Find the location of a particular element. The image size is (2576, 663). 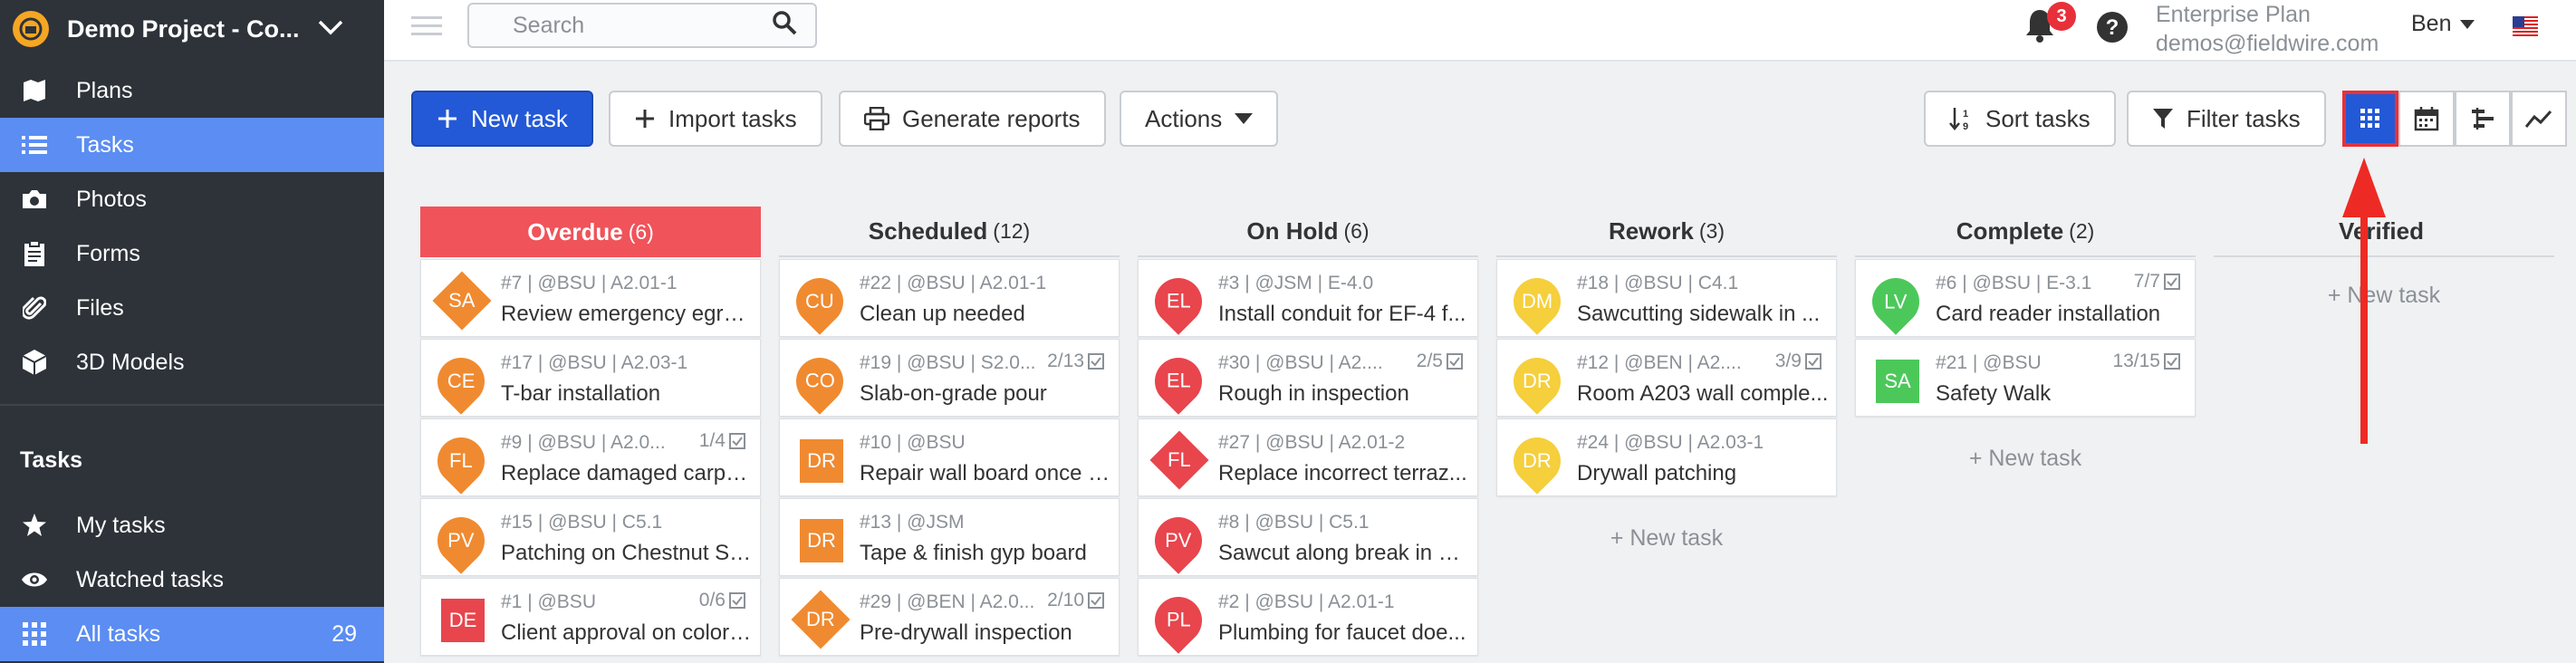

task-card: CE #17 | @BSU | A2.03-1 T-bar installation is located at coordinates (590, 378).